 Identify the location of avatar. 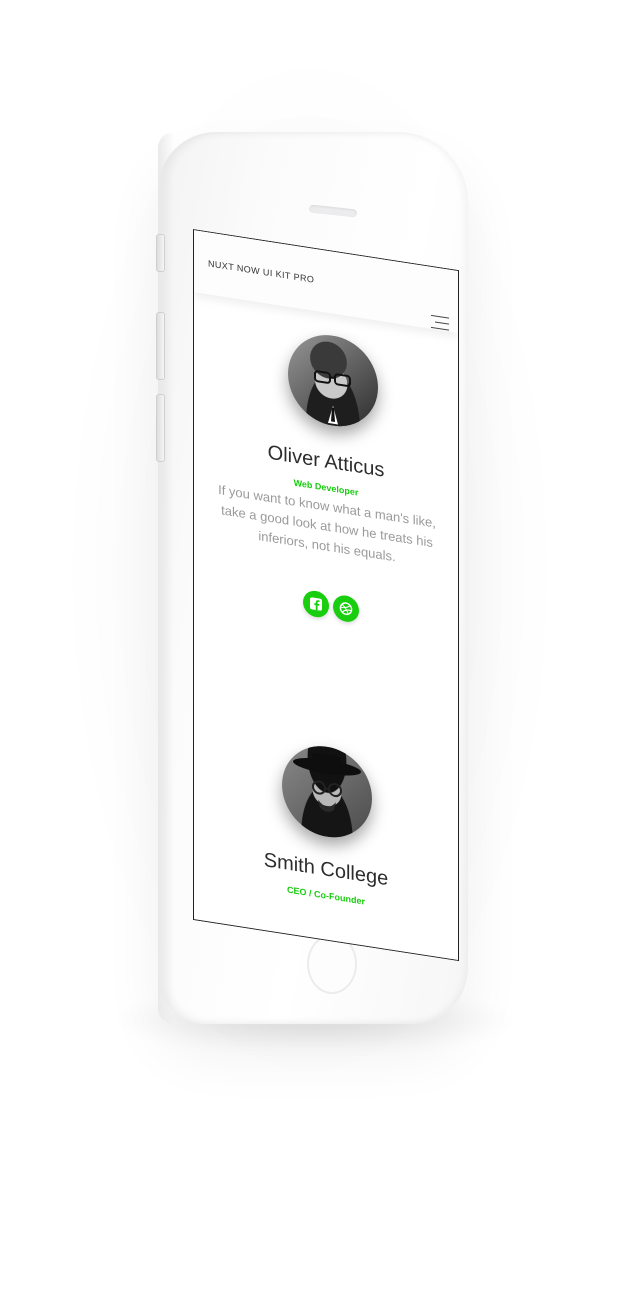
(327, 791).